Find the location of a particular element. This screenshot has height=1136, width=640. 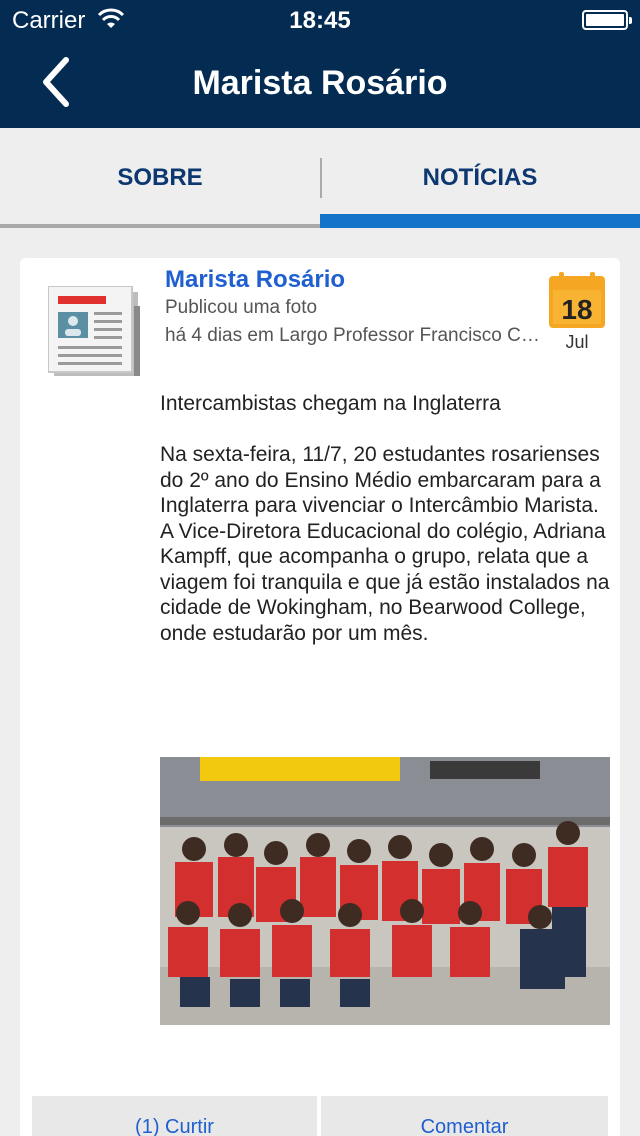

nav-bar: Marista Rosário is located at coordinates (320, 84).